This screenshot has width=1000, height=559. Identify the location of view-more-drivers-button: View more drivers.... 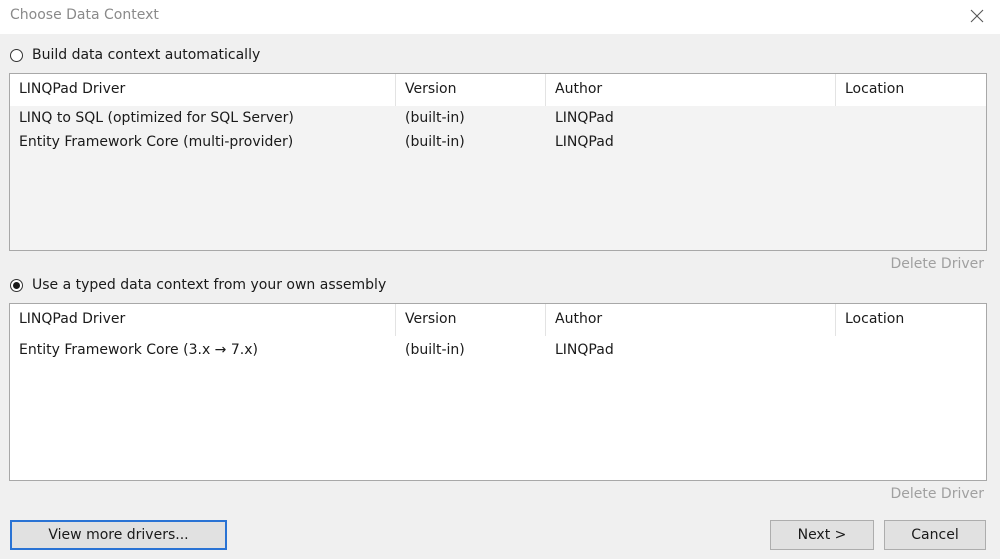
(118, 535).